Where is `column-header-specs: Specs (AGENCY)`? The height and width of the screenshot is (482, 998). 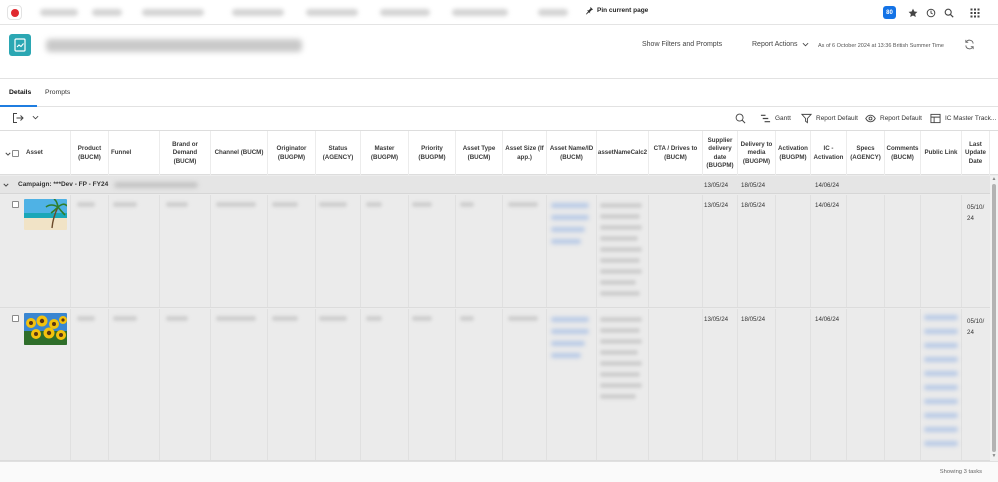 column-header-specs: Specs (AGENCY) is located at coordinates (866, 153).